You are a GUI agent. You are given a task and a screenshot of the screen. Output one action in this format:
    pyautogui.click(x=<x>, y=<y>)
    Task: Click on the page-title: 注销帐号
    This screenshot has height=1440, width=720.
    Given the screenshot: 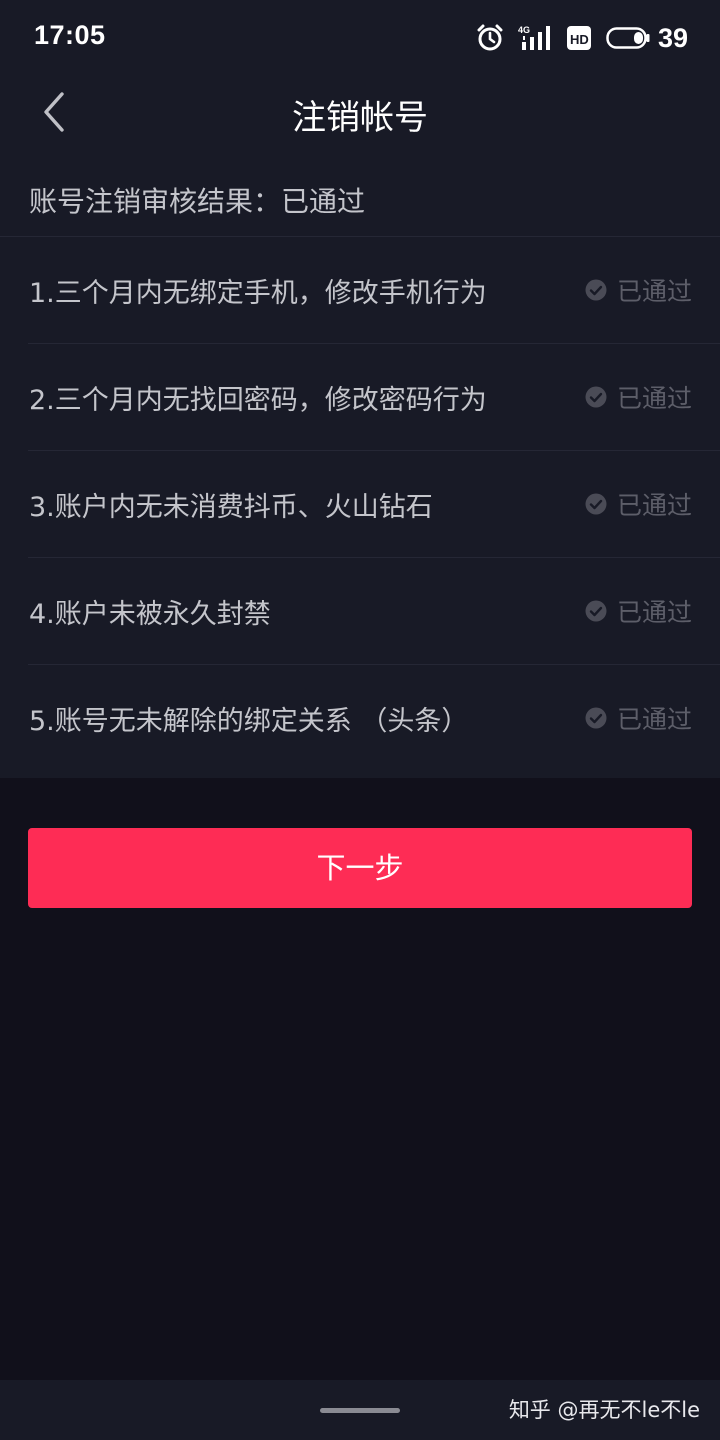 What is the action you would take?
    pyautogui.click(x=360, y=118)
    